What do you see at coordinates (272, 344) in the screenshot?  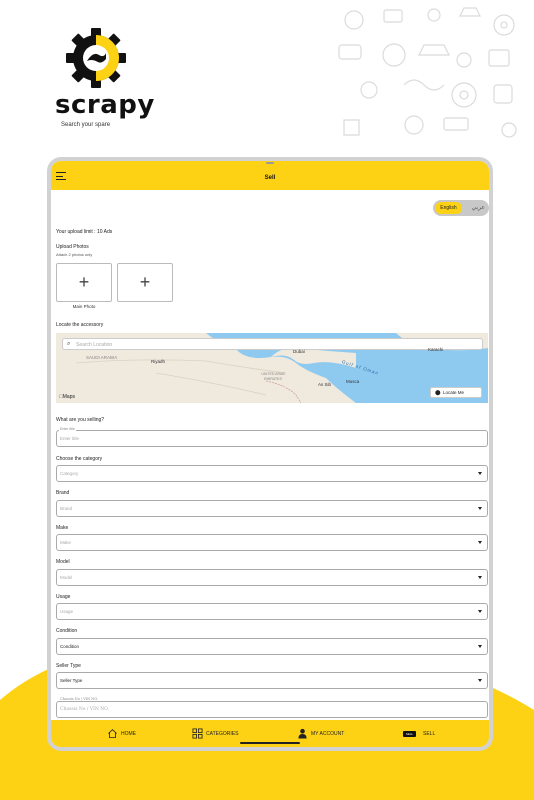 I see `map-search-input: ⌕ Search Location` at bounding box center [272, 344].